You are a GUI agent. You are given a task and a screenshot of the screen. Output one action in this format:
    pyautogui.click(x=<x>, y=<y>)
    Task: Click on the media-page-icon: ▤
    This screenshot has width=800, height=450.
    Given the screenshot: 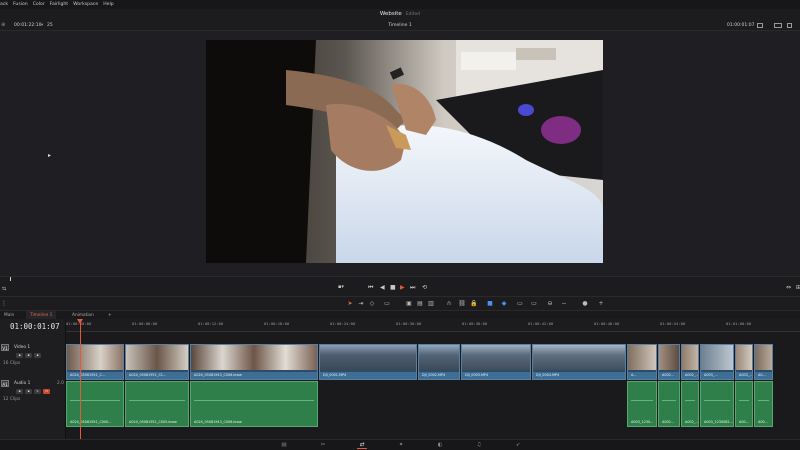 What is the action you would take?
    pyautogui.click(x=284, y=445)
    